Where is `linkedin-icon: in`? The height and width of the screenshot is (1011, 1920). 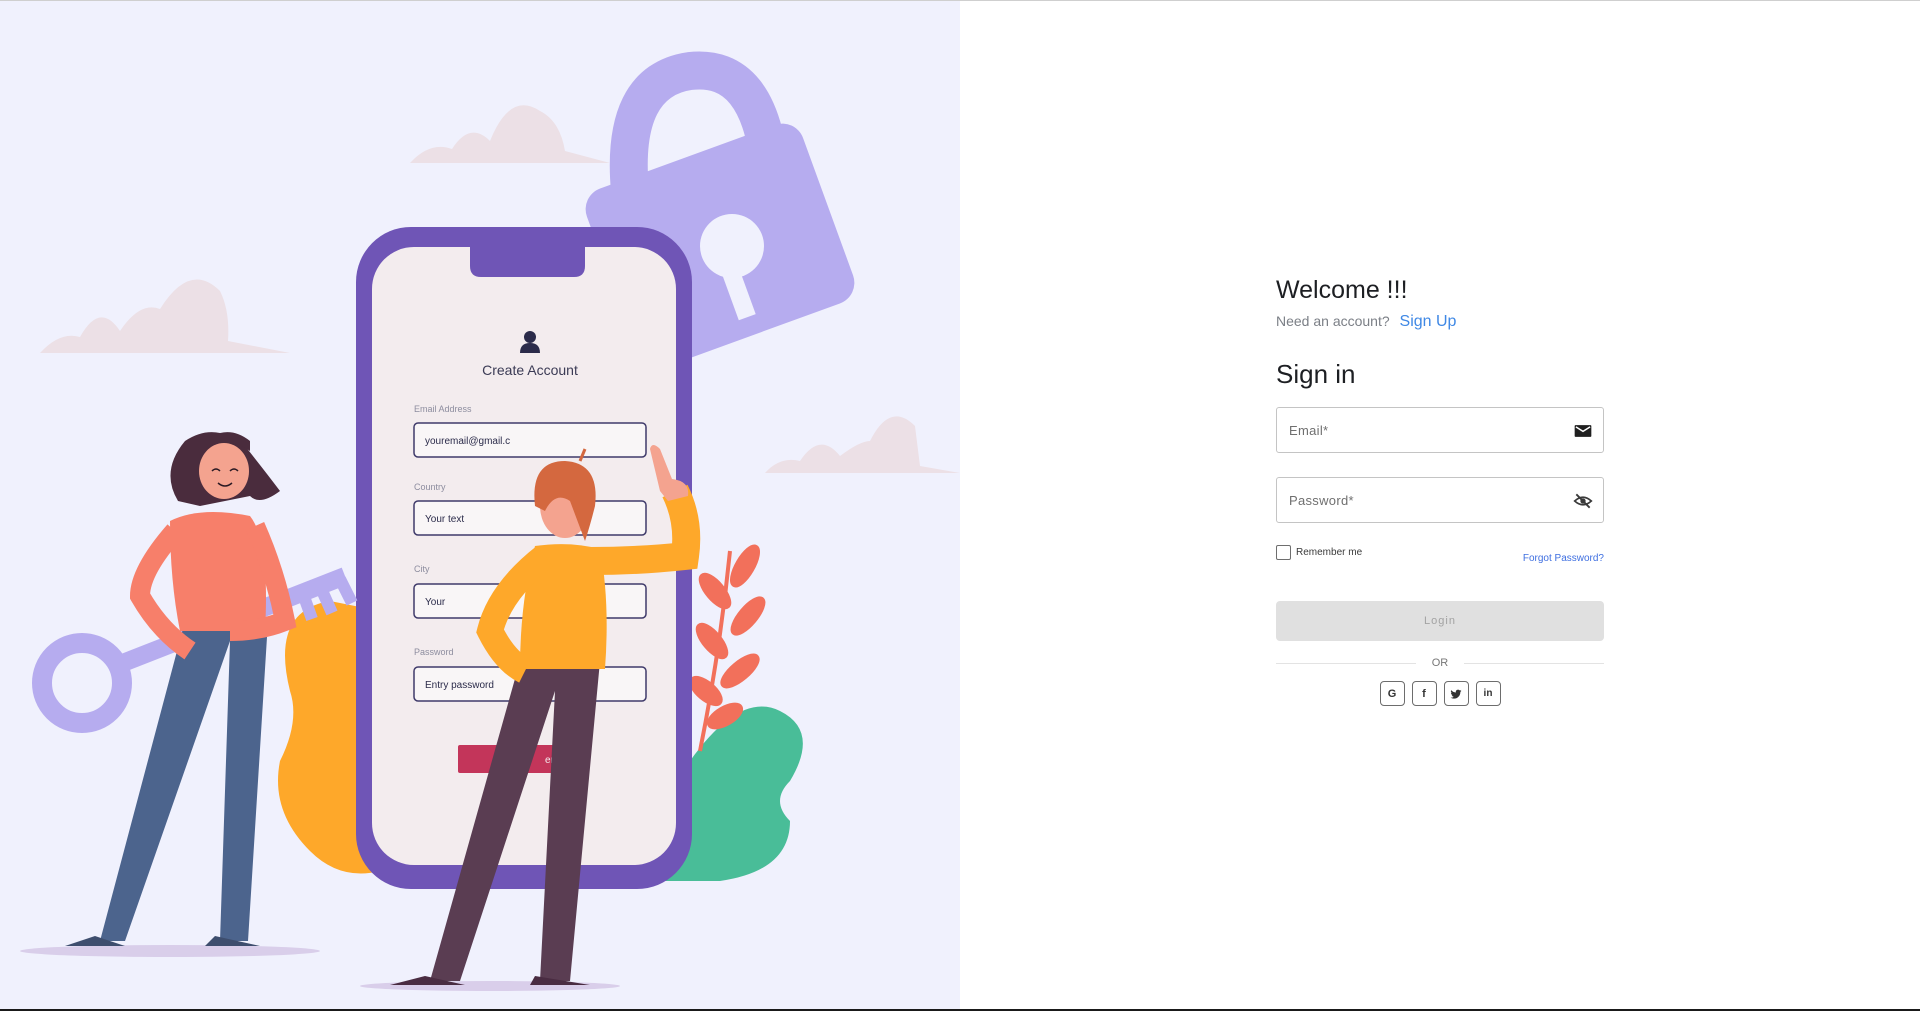
linkedin-icon: in is located at coordinates (1488, 693).